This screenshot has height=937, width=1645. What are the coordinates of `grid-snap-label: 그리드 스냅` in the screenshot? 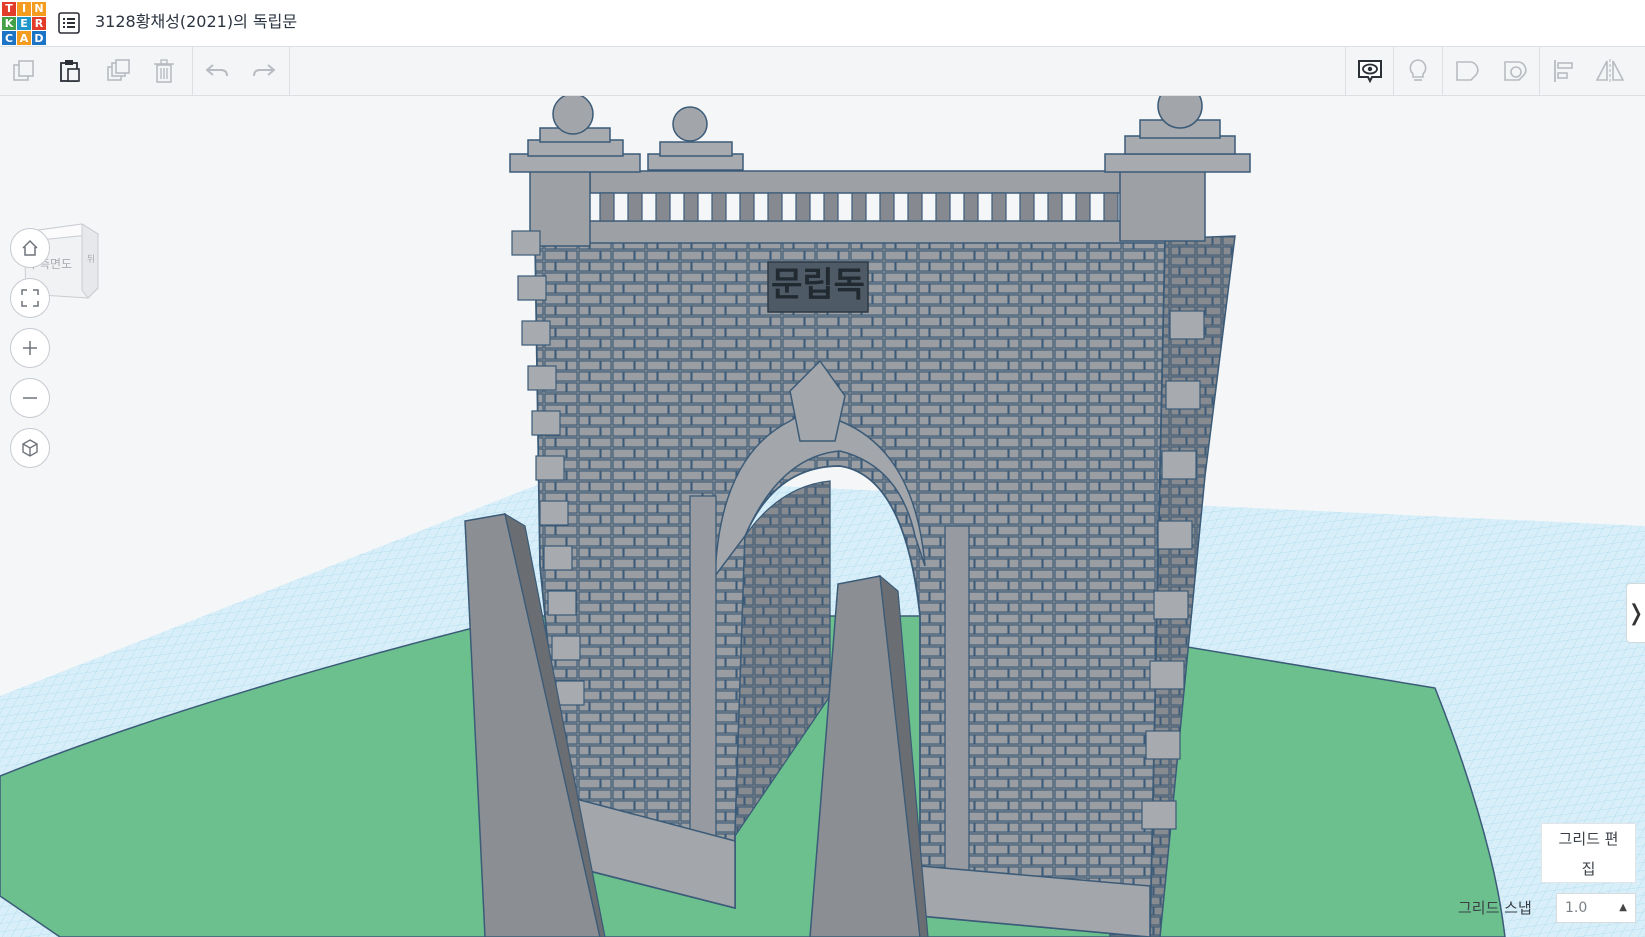 It's located at (1495, 908).